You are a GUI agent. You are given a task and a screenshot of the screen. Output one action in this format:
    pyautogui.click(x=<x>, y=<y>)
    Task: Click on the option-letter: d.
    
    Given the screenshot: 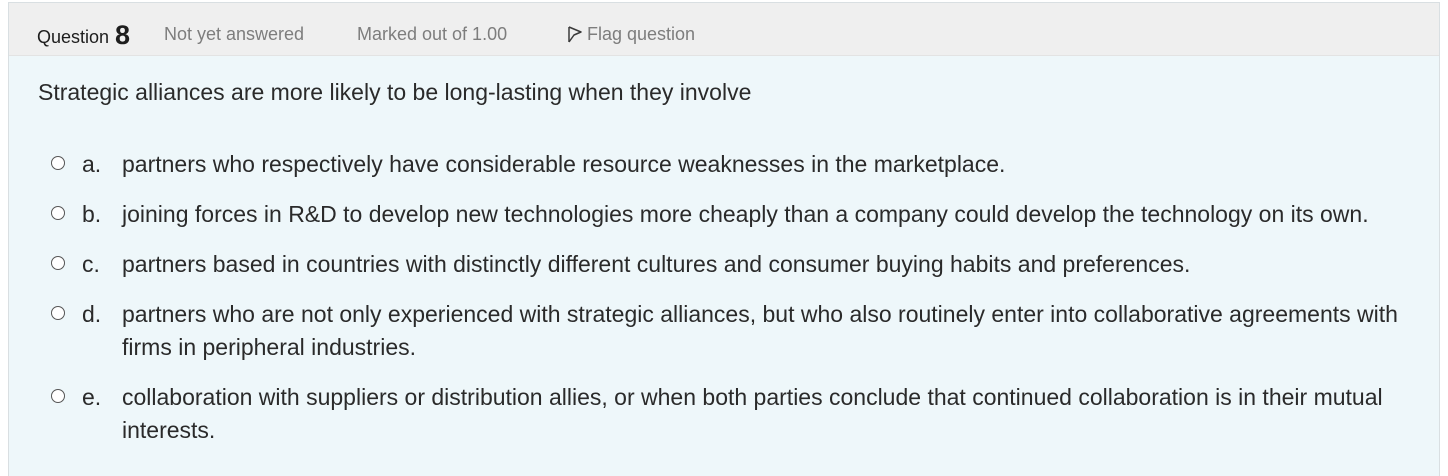 What is the action you would take?
    pyautogui.click(x=92, y=314)
    